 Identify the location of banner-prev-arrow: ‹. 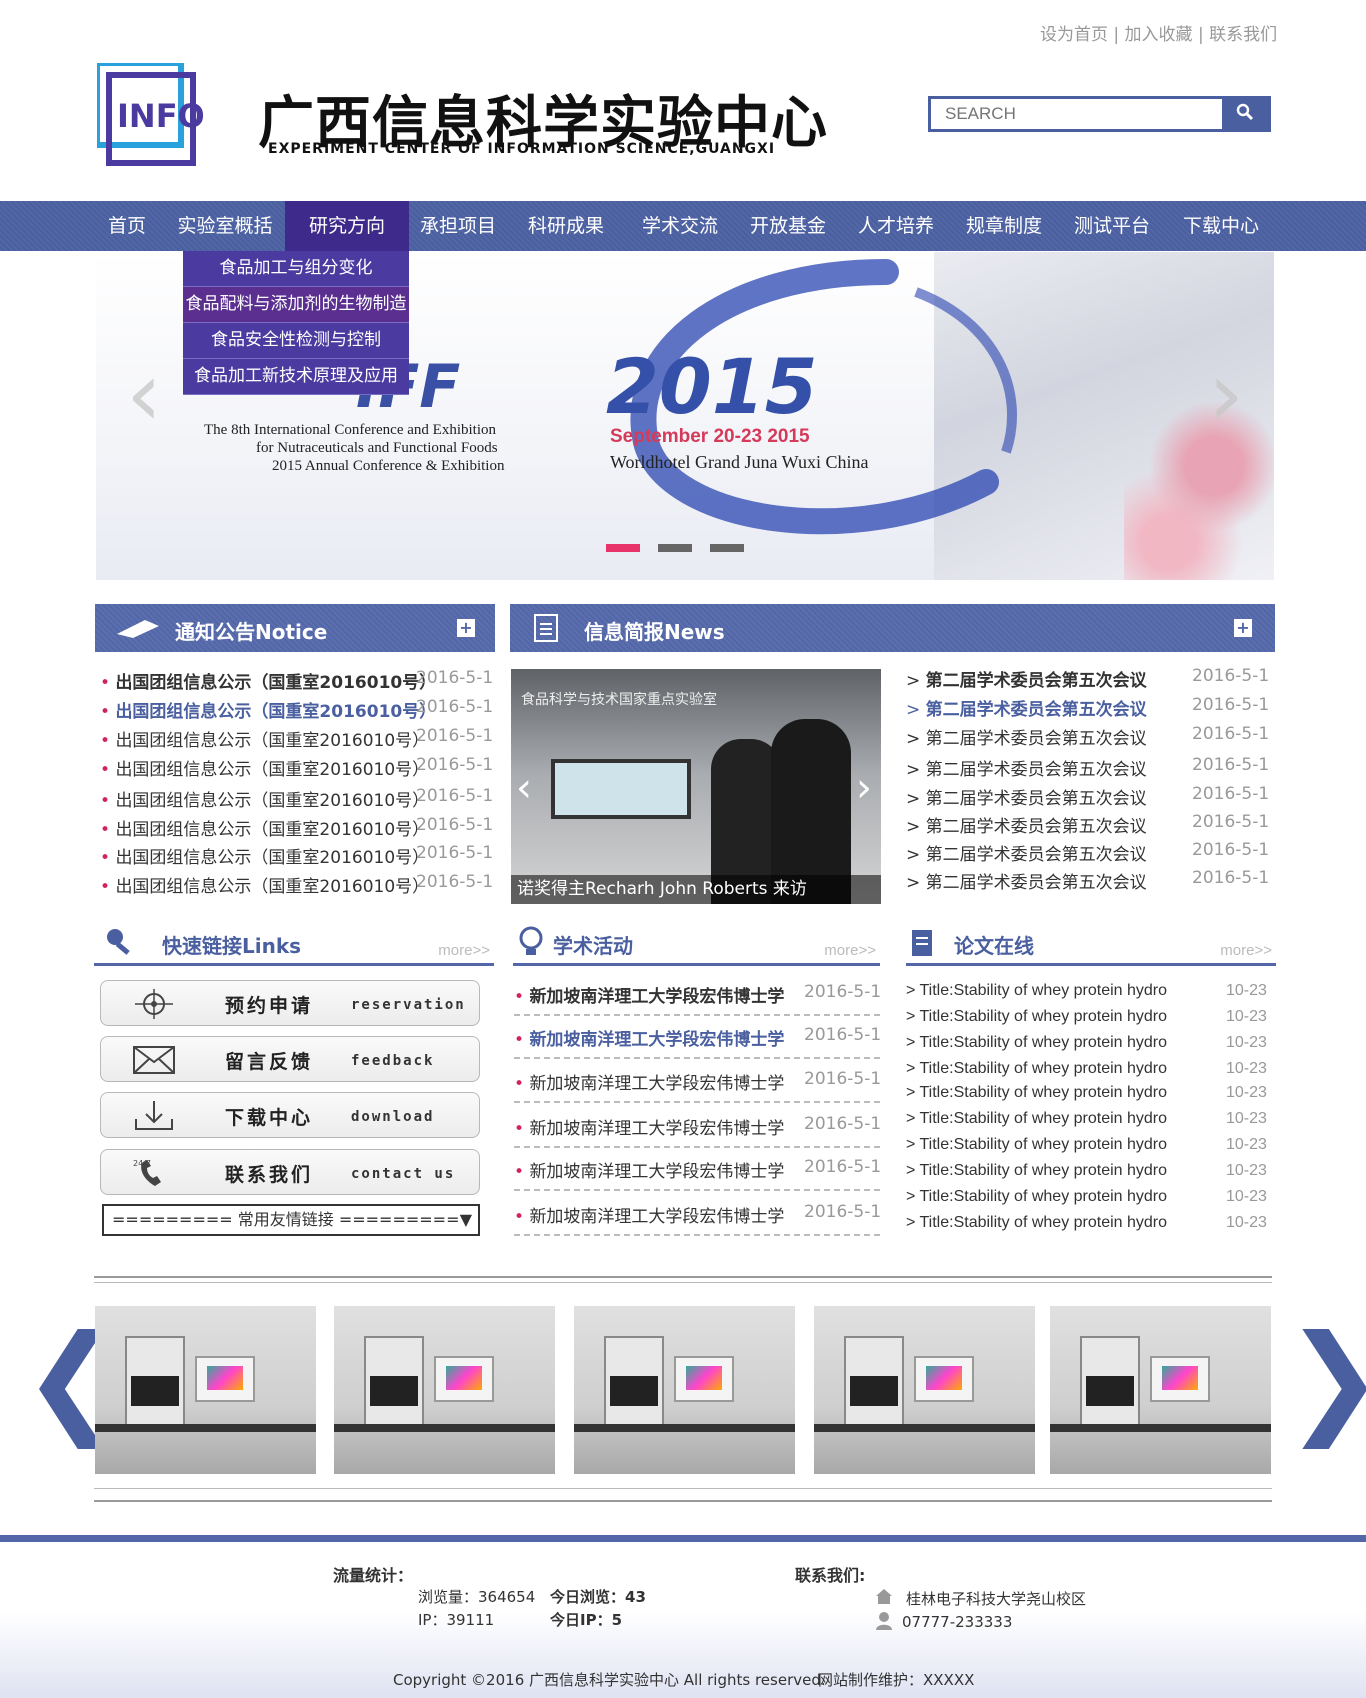
(144, 394).